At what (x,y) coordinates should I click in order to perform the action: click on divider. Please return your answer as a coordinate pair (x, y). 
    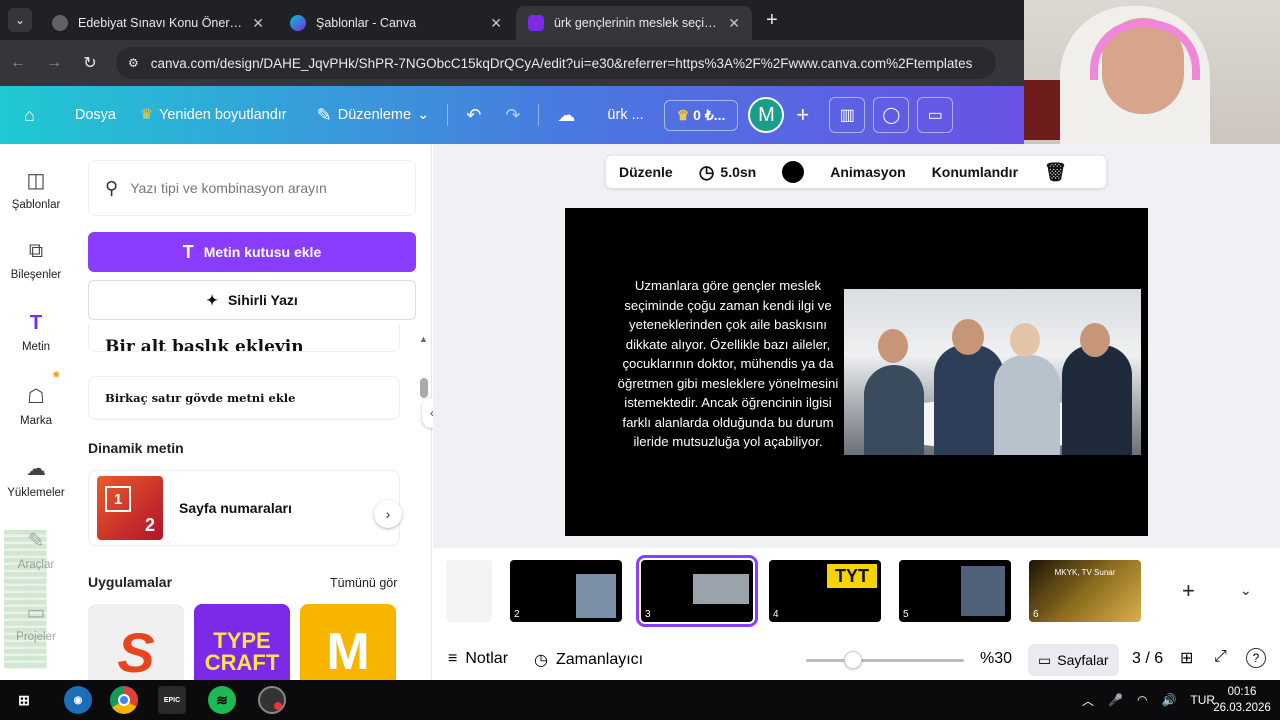
    Looking at the image, I should click on (448, 115).